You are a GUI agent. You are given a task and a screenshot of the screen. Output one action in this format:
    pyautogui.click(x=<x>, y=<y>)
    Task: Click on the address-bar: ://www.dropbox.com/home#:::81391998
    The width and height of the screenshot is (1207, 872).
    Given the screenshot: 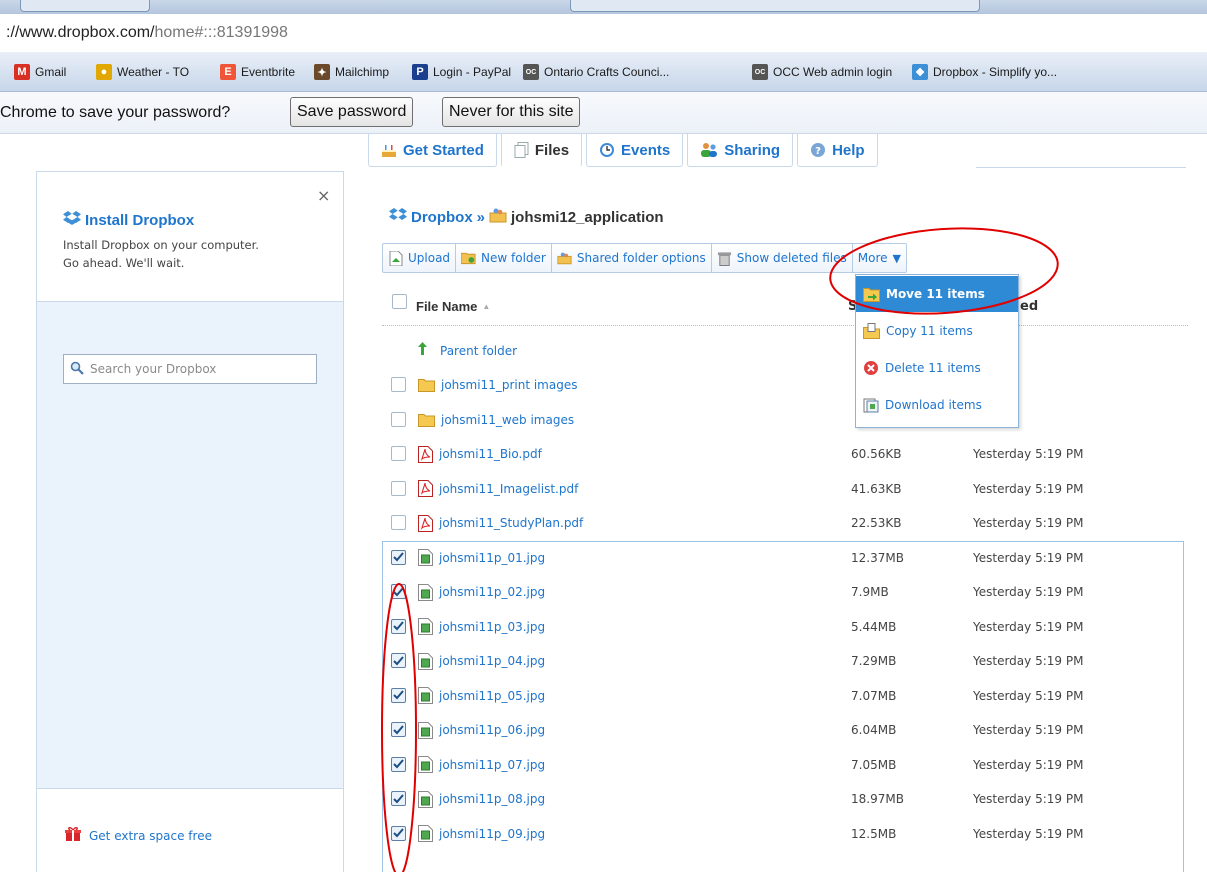 What is the action you would take?
    pyautogui.click(x=603, y=33)
    